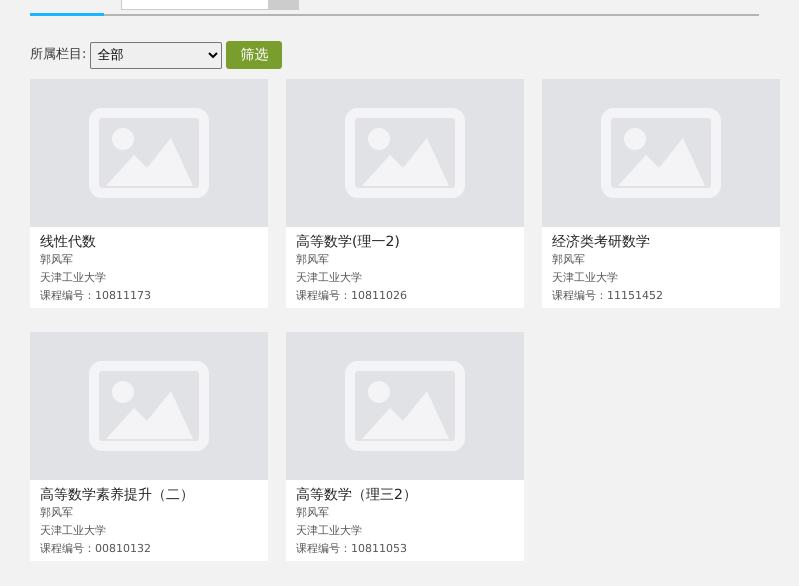 Image resolution: width=799 pixels, height=586 pixels. I want to click on course-title: 高等数学(理一2), so click(405, 242).